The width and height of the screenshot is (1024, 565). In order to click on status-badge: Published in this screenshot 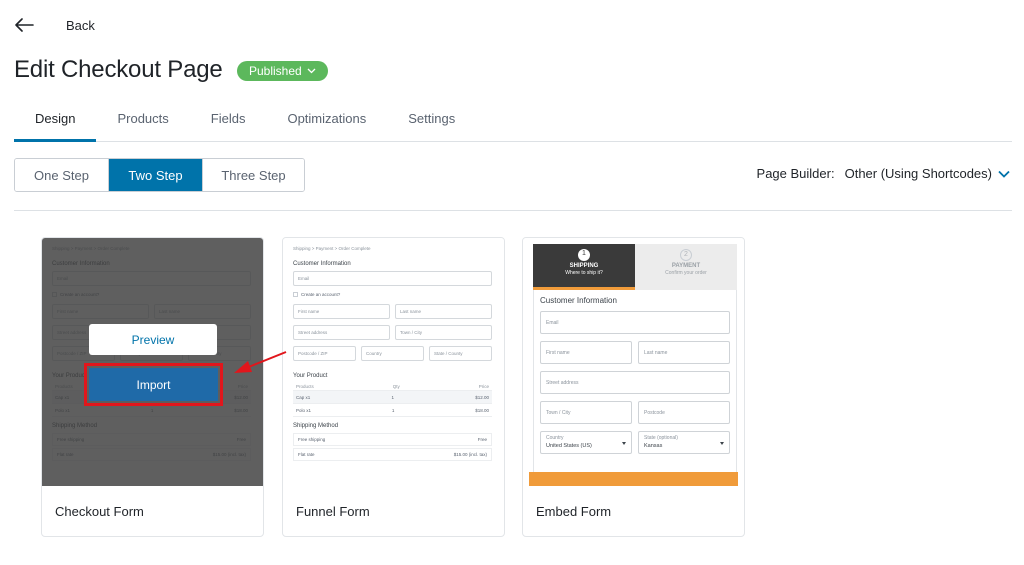, I will do `click(282, 71)`.